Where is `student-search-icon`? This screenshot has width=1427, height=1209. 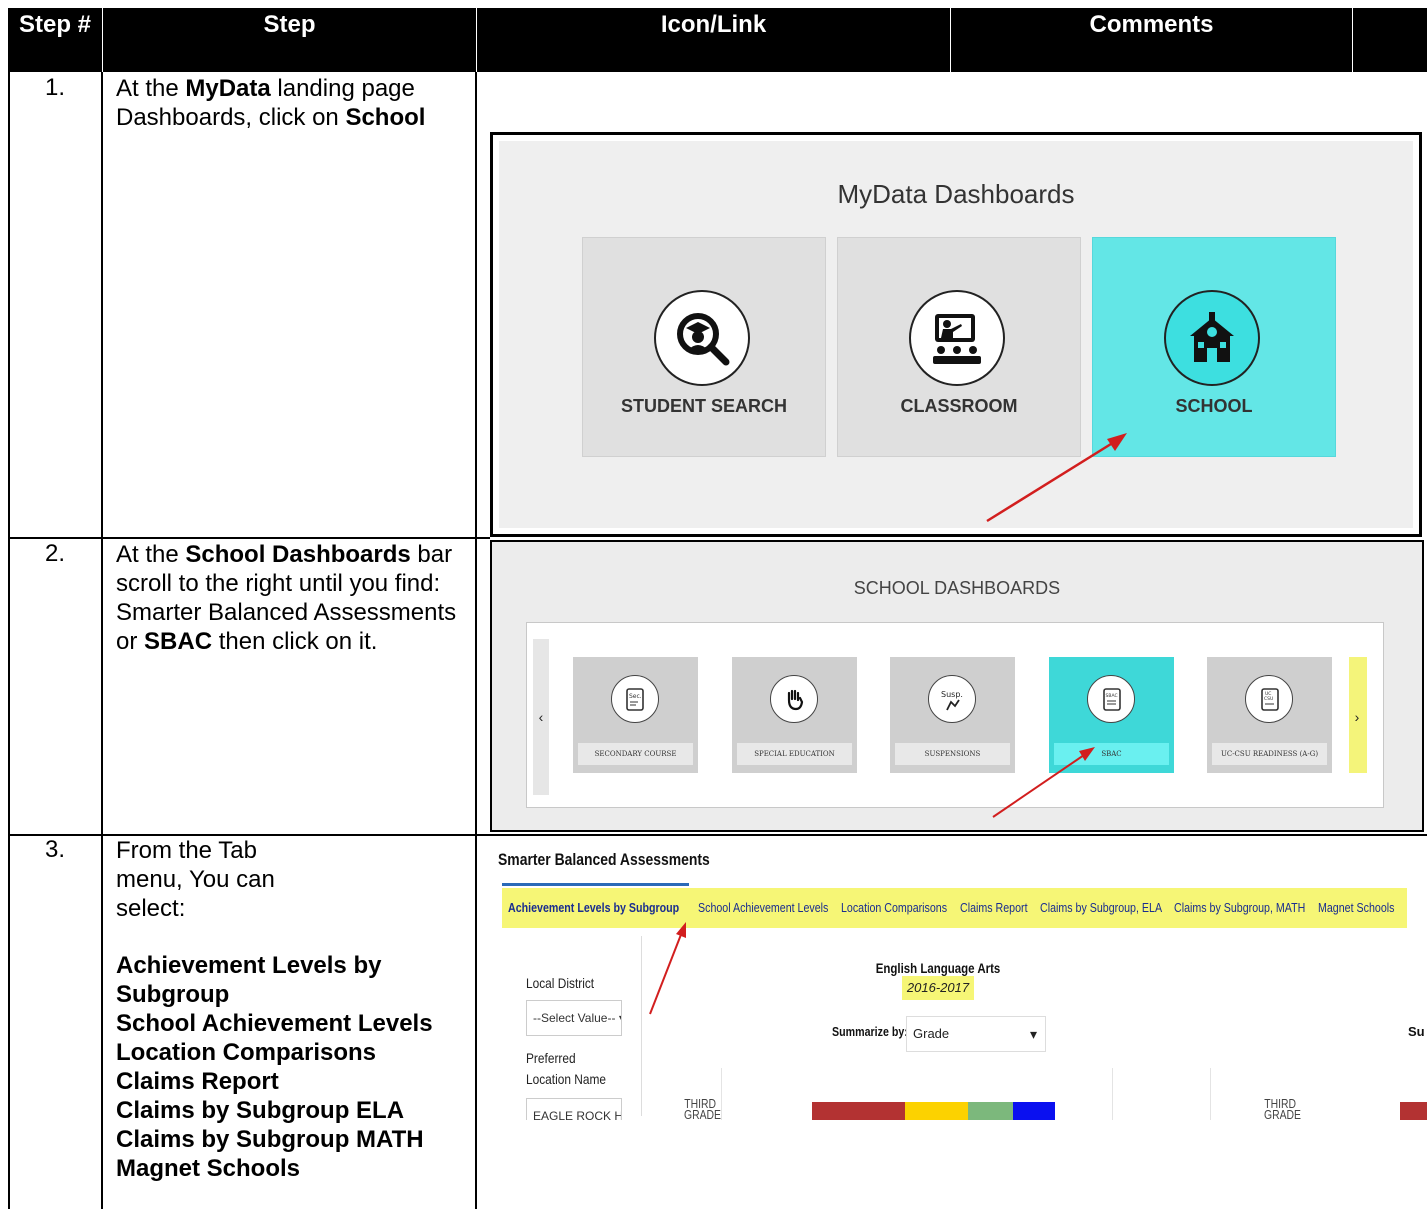 student-search-icon is located at coordinates (702, 338).